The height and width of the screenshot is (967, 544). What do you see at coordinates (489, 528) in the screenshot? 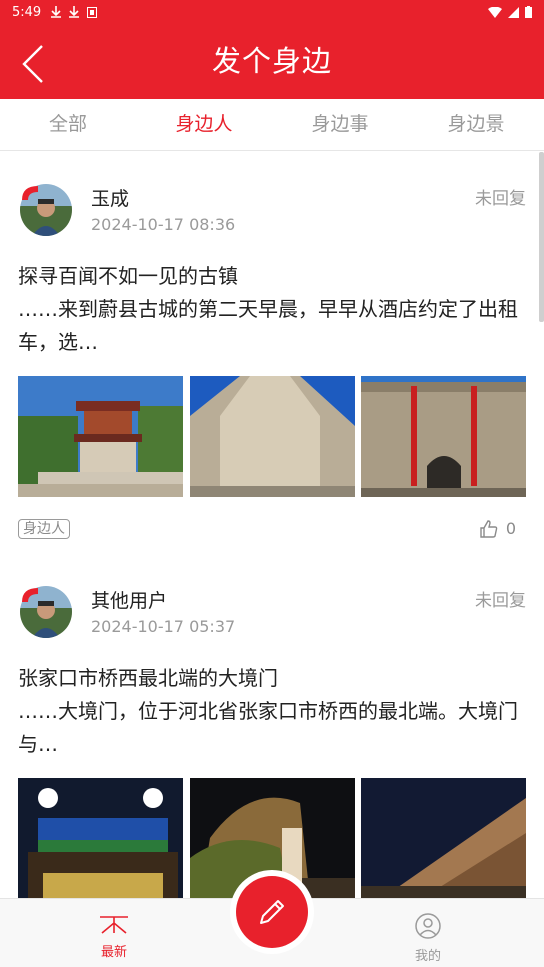
I see `thumbs-up-icon` at bounding box center [489, 528].